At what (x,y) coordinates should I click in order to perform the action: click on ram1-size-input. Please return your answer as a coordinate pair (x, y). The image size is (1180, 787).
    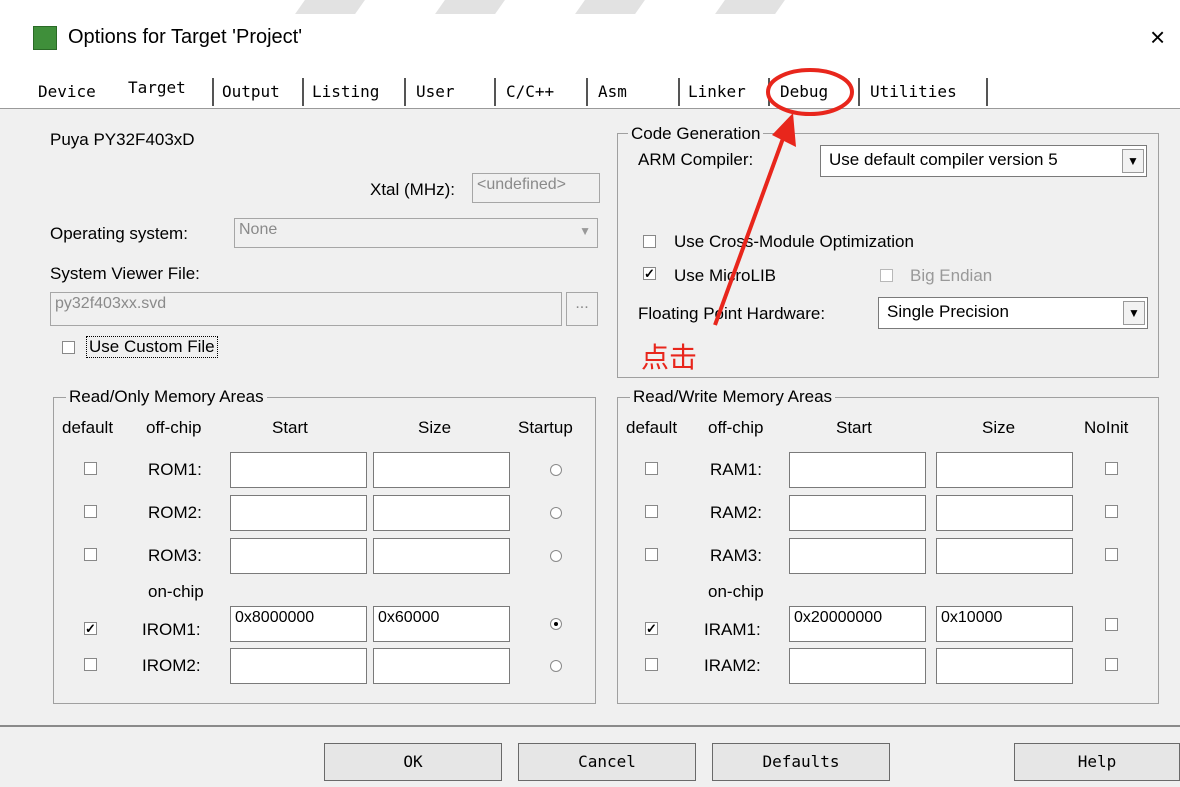
    Looking at the image, I should click on (1004, 470).